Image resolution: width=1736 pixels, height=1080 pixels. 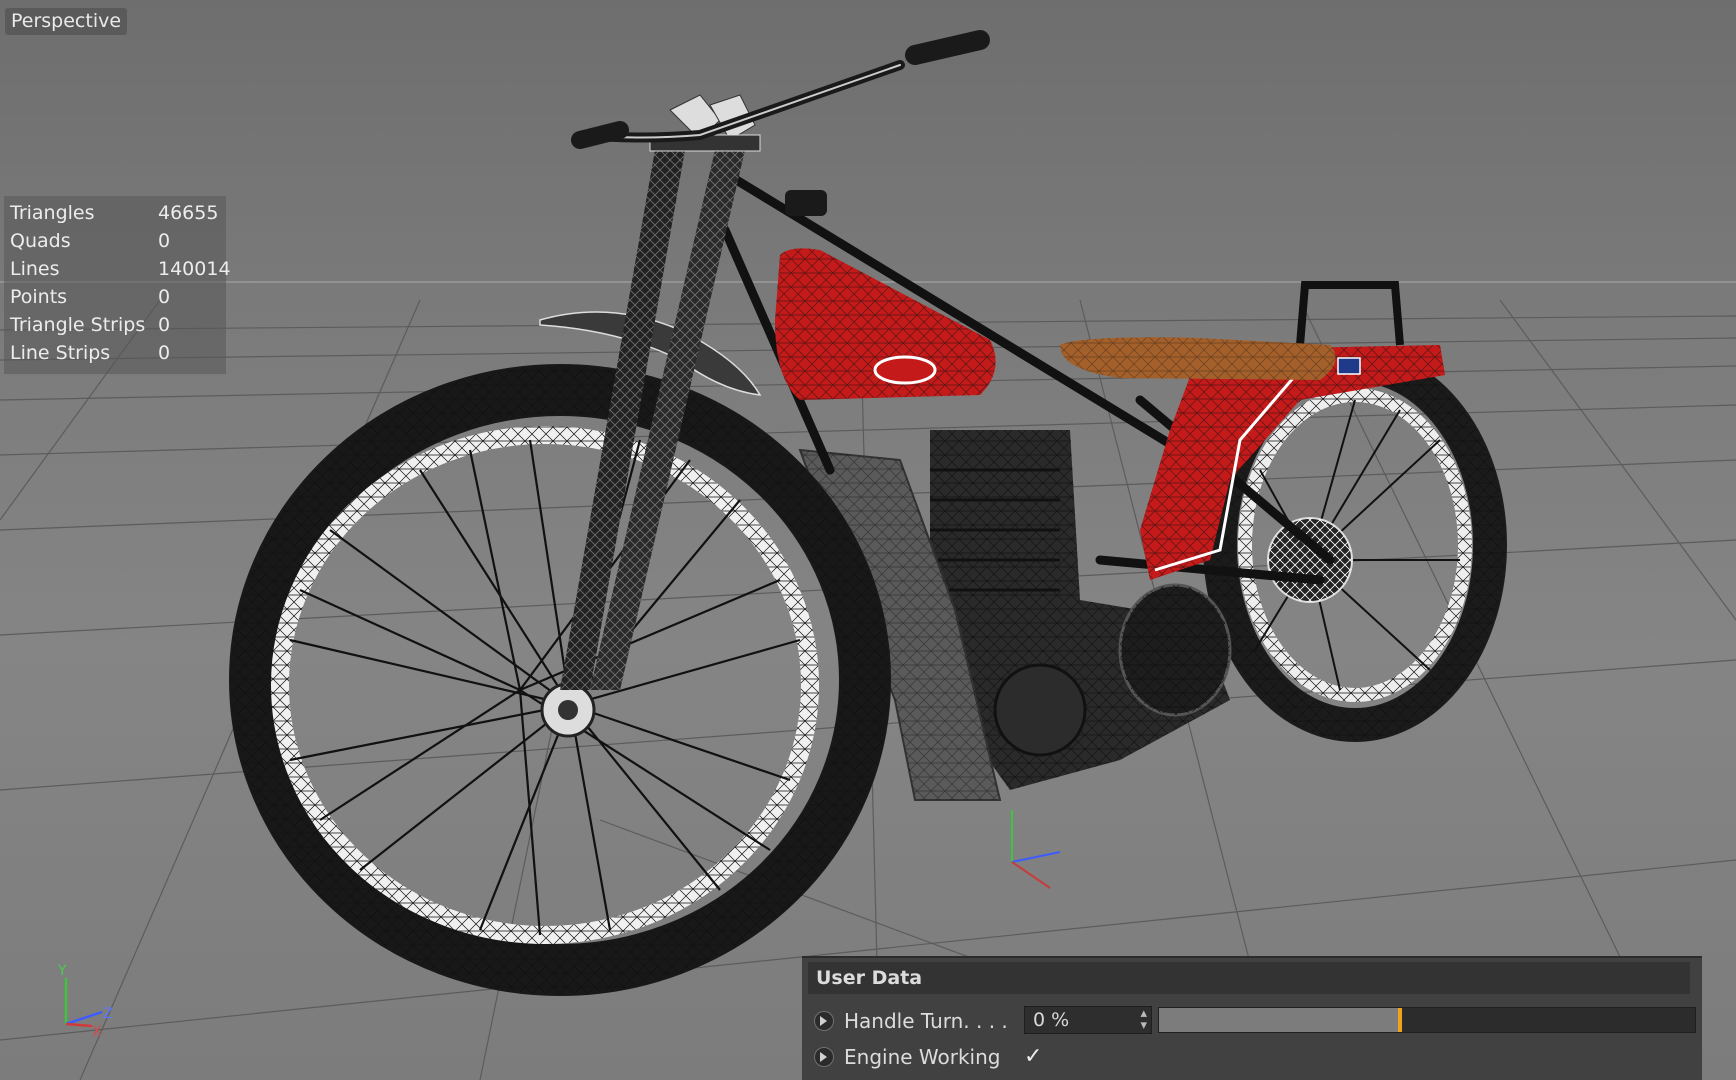 What do you see at coordinates (905, 370) in the screenshot?
I see `tank-logo` at bounding box center [905, 370].